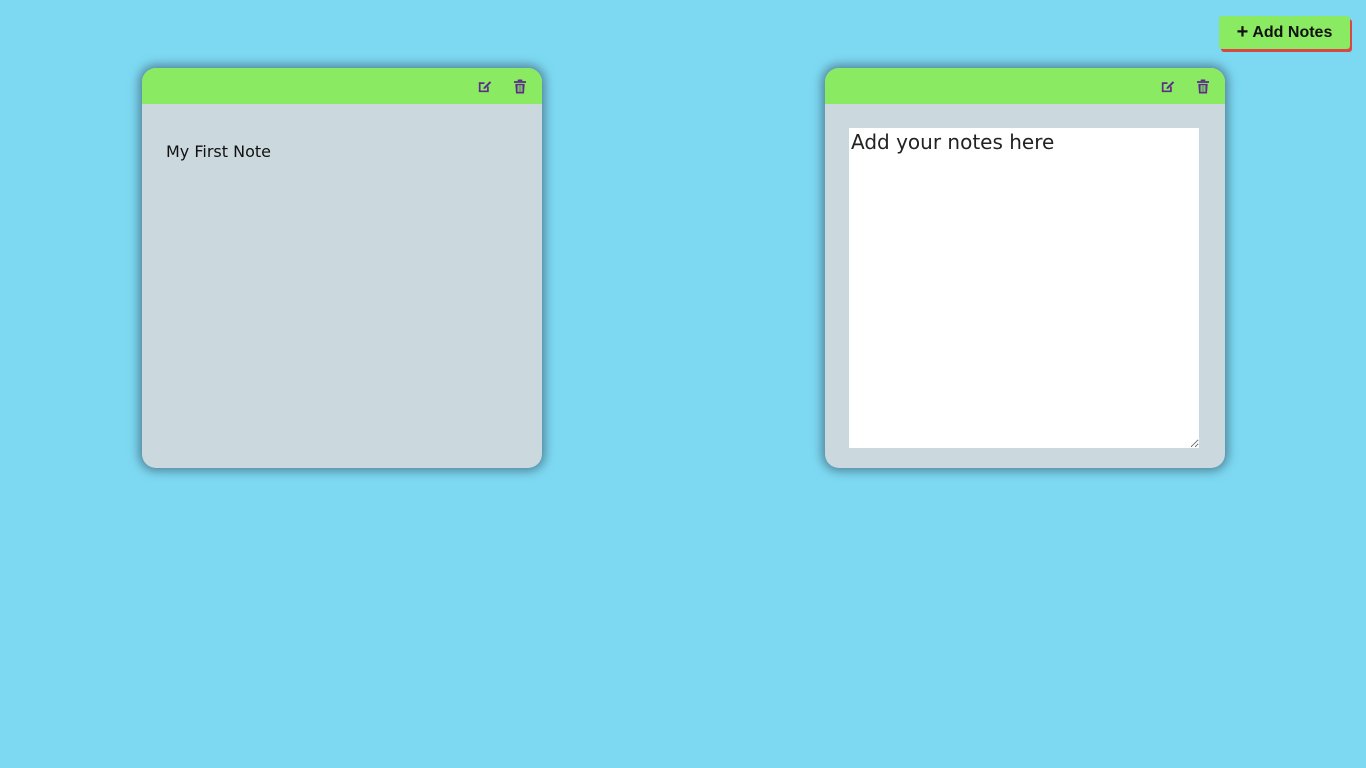  What do you see at coordinates (1292, 32) in the screenshot?
I see `add-notes-label: Add Notes` at bounding box center [1292, 32].